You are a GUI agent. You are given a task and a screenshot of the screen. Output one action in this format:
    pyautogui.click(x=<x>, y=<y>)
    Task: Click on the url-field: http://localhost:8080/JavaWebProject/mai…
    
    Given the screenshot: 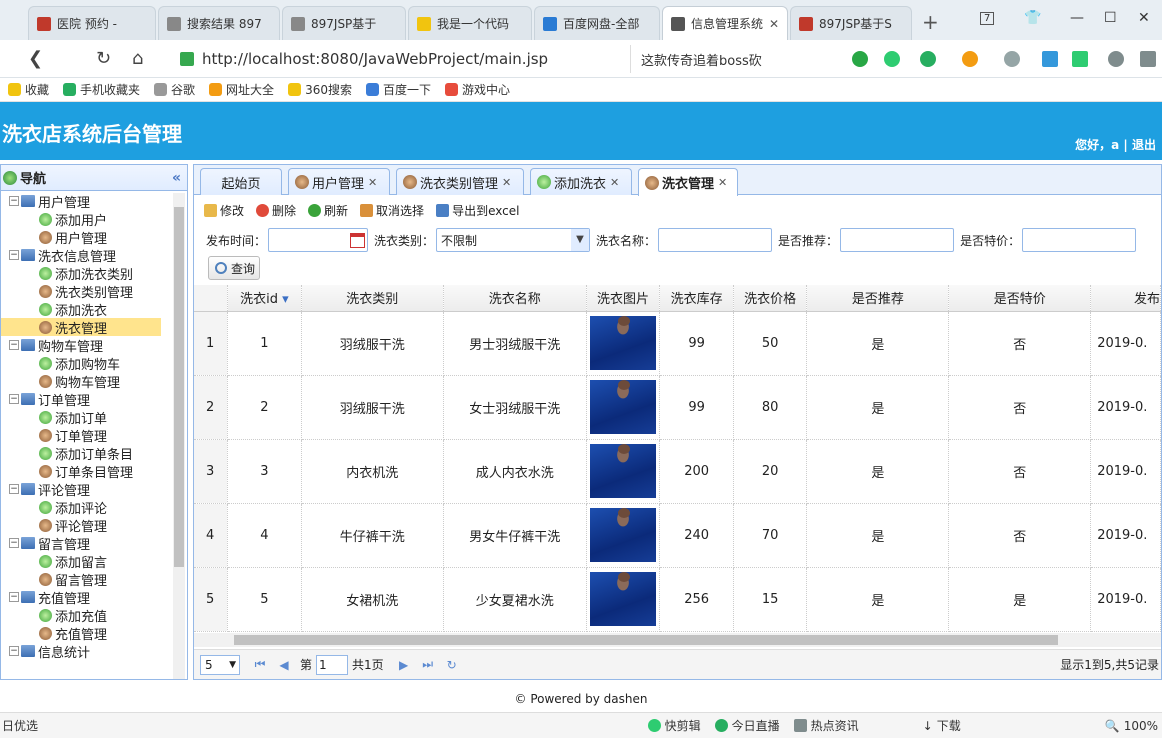 What is the action you would take?
    pyautogui.click(x=400, y=59)
    